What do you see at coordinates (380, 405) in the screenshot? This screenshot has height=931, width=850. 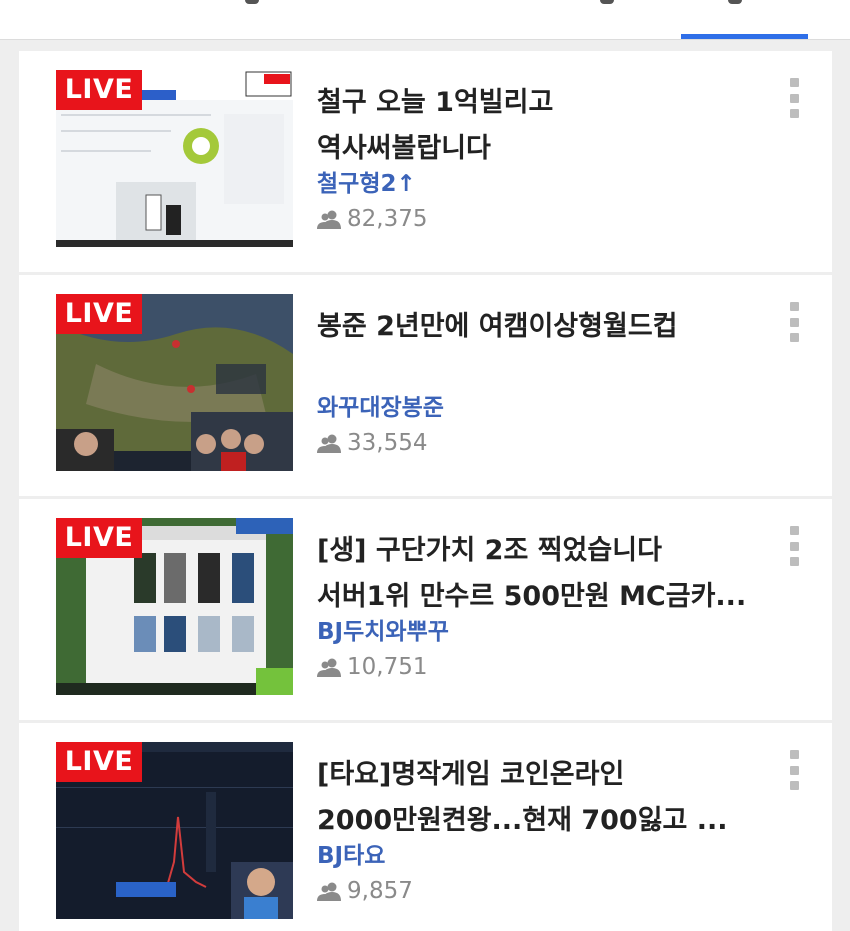 I see `channel-name: 와꾸대장봉준` at bounding box center [380, 405].